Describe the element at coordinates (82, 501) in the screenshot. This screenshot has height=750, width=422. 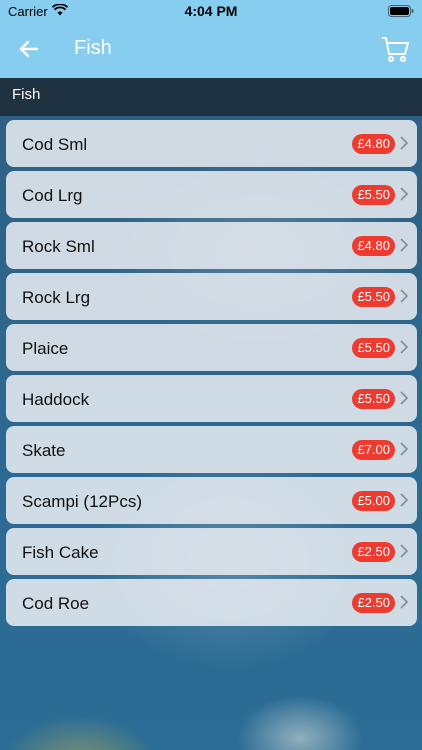
I see `item-name: Scampi (12Pcs)` at that location.